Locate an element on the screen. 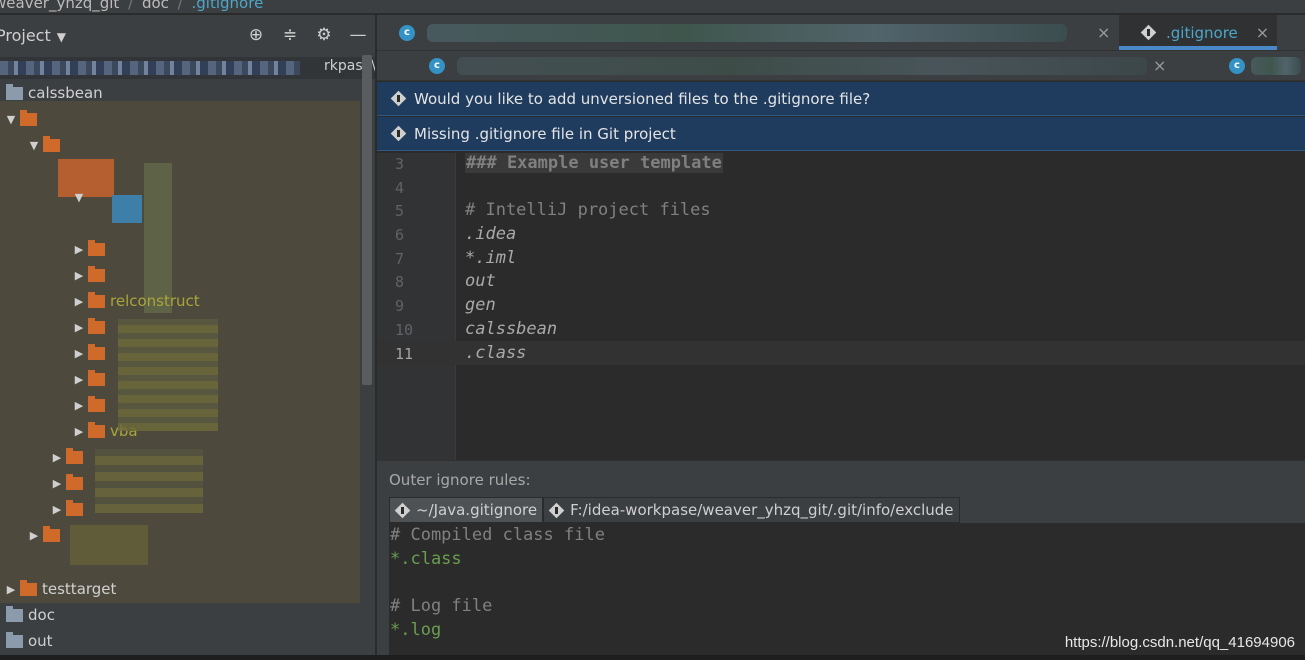  project-pane-header: Project ▼ ⊕ ≑ ⚙ — is located at coordinates (187, 35).